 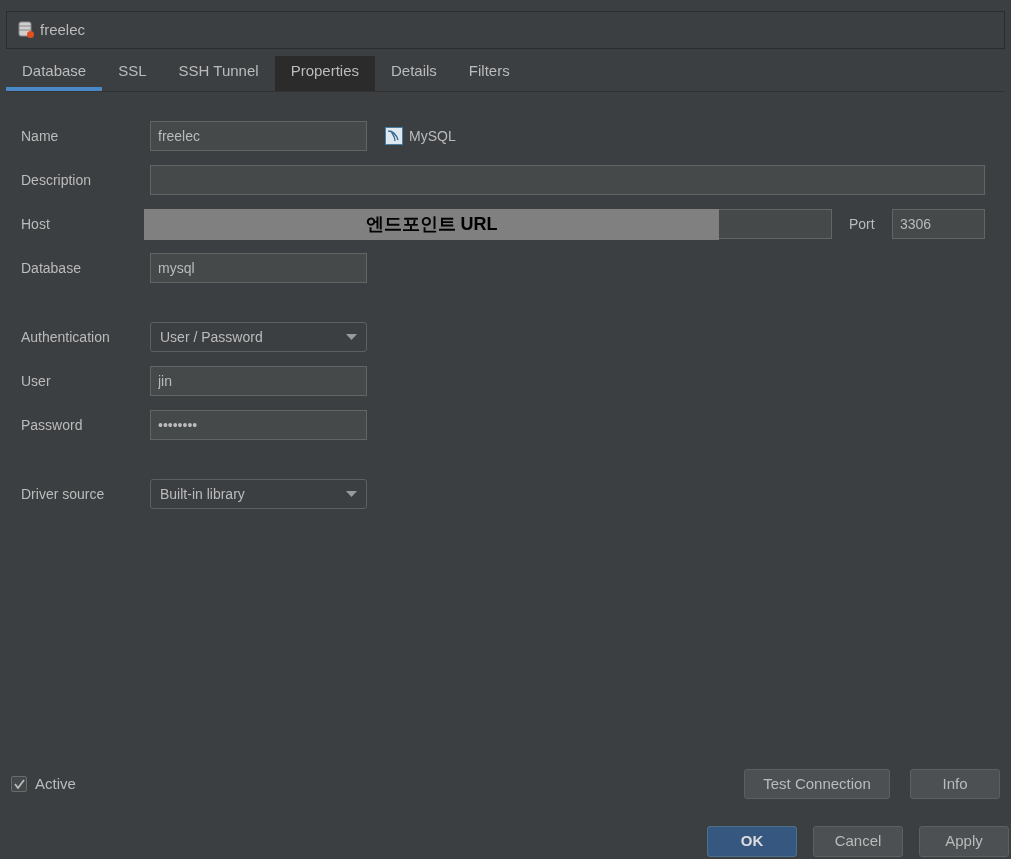 I want to click on dropdown: User / Password, so click(x=258, y=337).